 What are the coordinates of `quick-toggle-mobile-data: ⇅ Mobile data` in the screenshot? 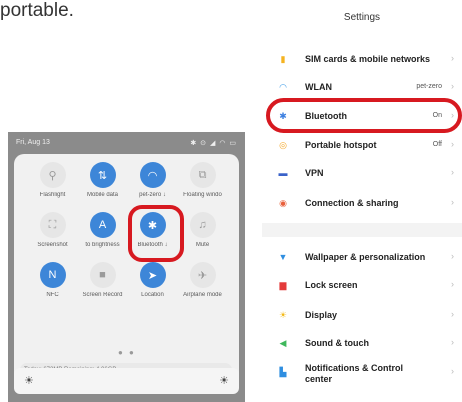 It's located at (102, 187).